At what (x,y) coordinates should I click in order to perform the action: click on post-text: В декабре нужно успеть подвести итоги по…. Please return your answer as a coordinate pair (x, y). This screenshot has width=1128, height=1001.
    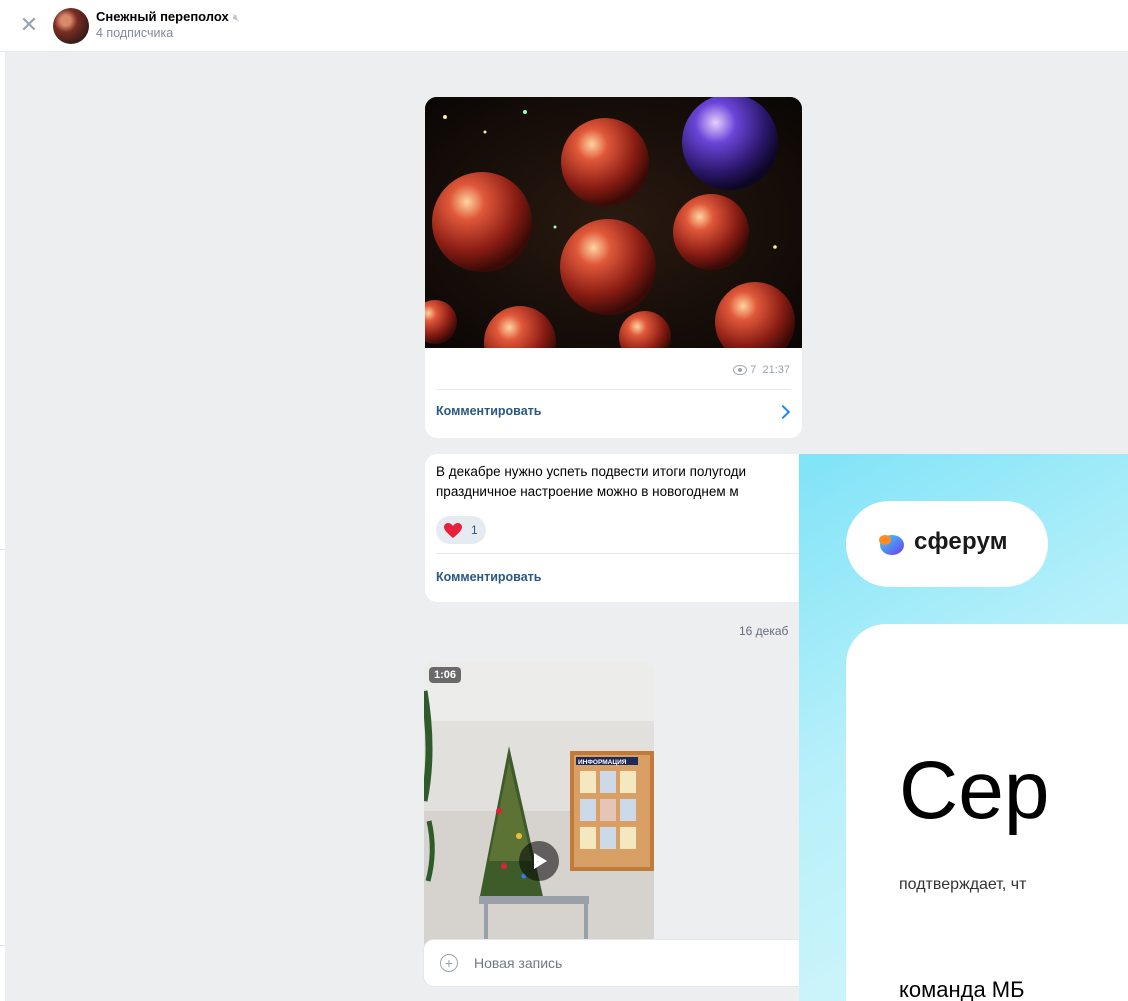
    Looking at the image, I should click on (591, 481).